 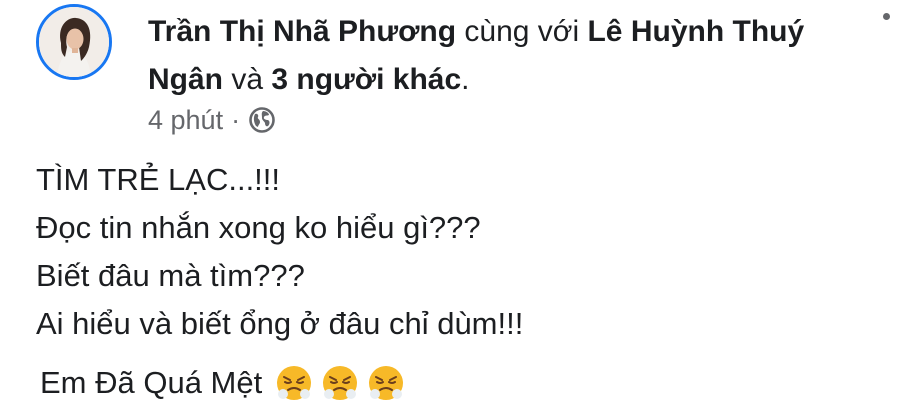 I want to click on author-name-link: Trần Thị Nhã Phương, so click(x=302, y=31).